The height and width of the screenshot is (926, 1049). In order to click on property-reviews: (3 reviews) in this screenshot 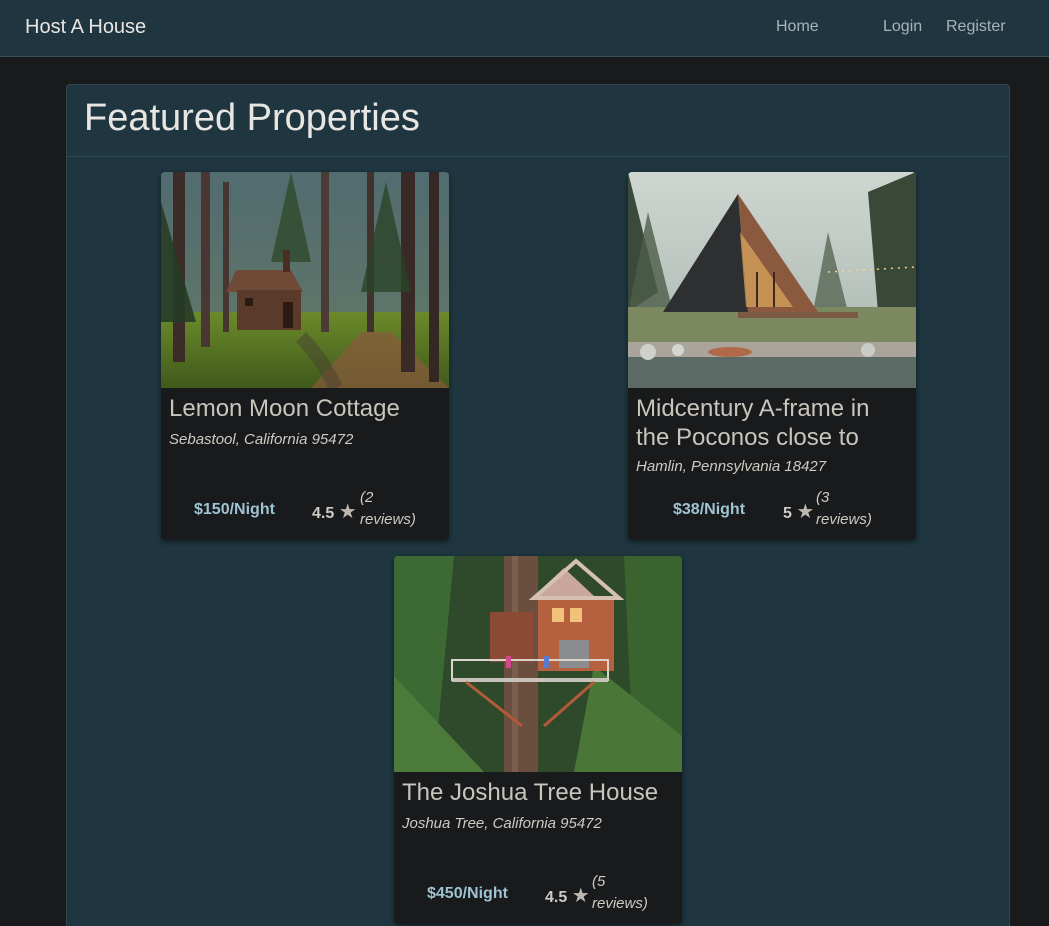, I will do `click(844, 509)`.